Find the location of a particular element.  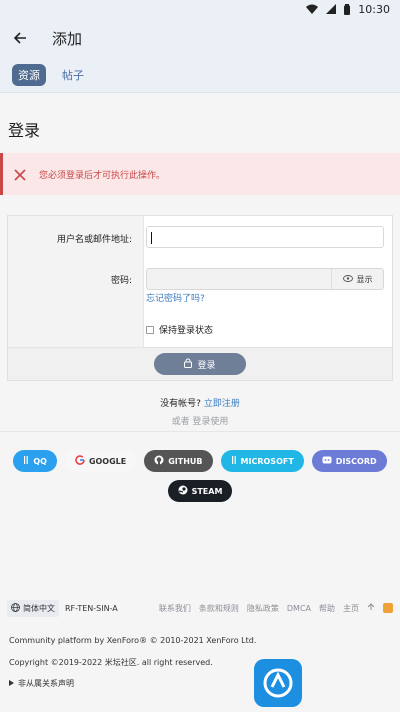

qq-label: QQ is located at coordinates (40, 461).